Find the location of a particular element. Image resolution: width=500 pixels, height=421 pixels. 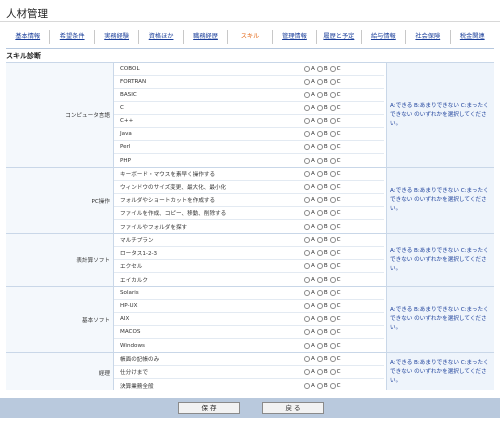

back-button: 戻 る is located at coordinates (293, 408).